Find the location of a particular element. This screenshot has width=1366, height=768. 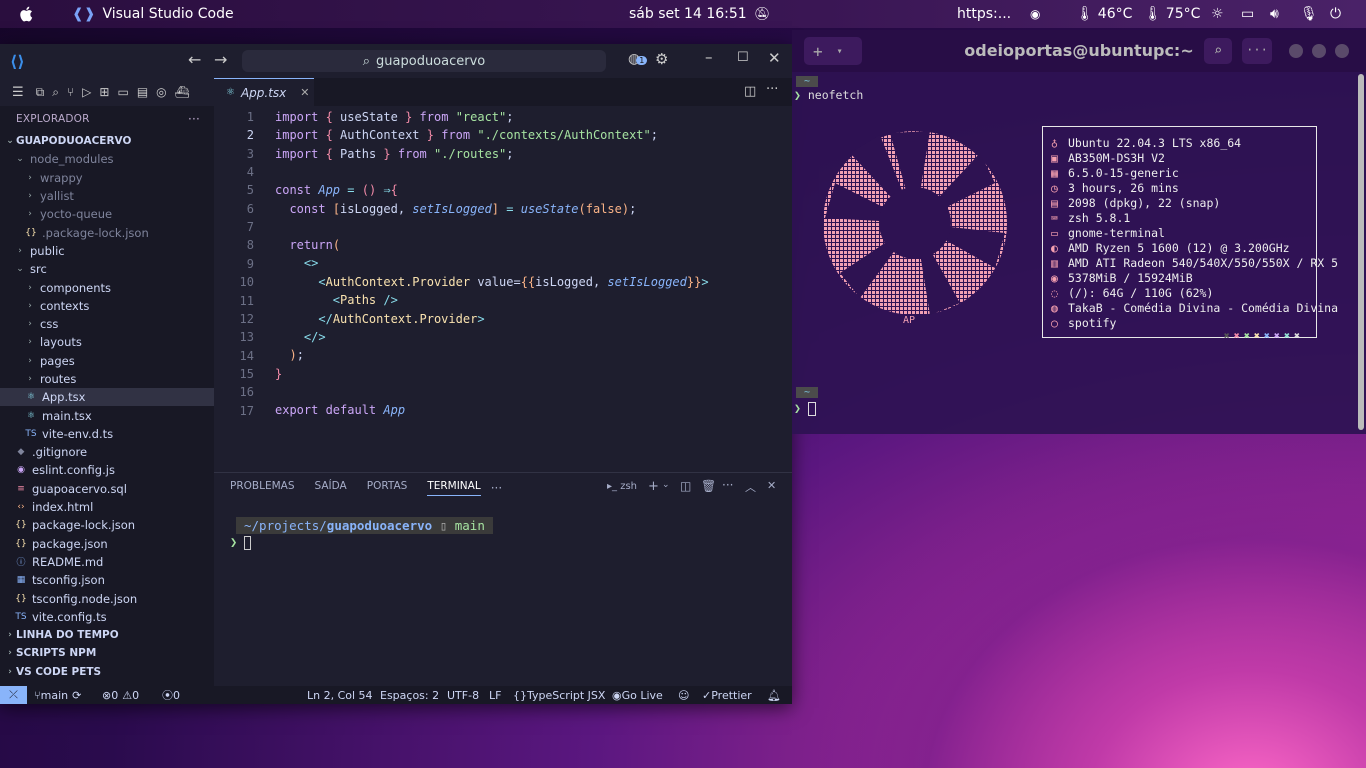

panel-tab-saída: SAÍDA is located at coordinates (331, 487).